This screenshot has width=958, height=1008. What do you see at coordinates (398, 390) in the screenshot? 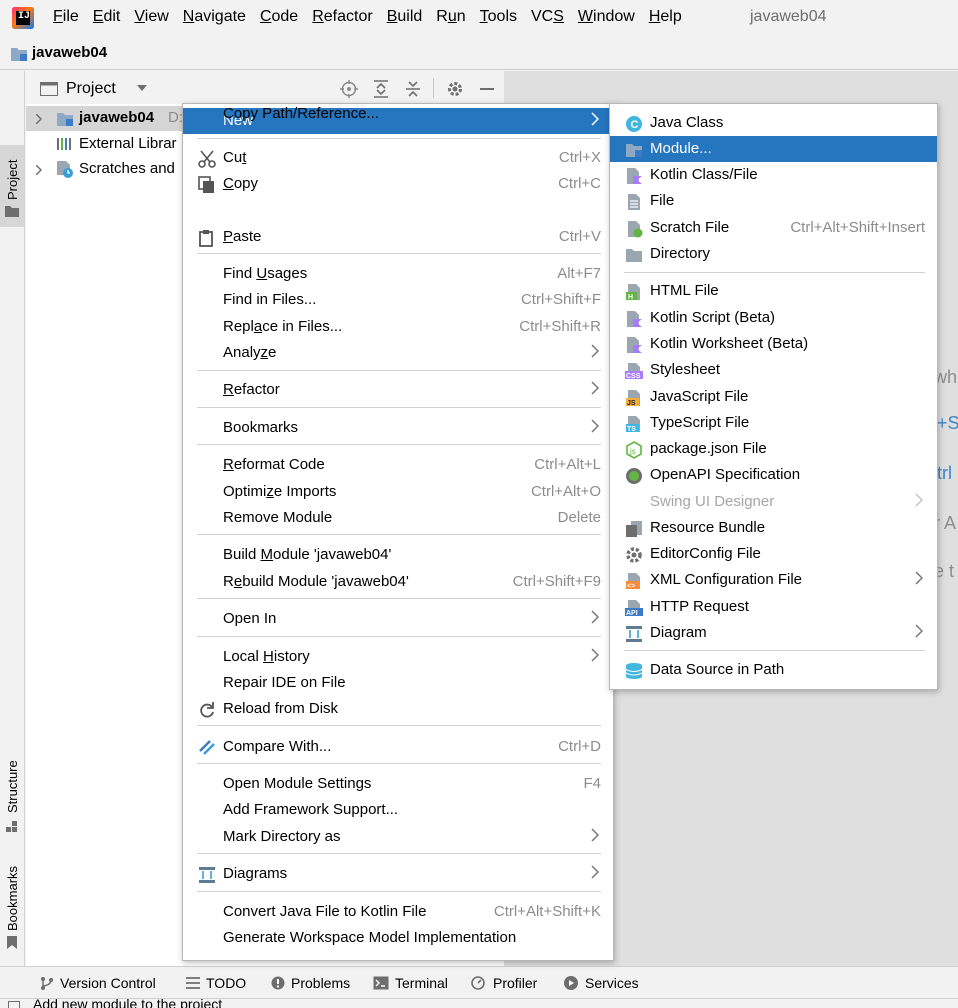
I see `context-menu-item-refactor: Refactor` at bounding box center [398, 390].